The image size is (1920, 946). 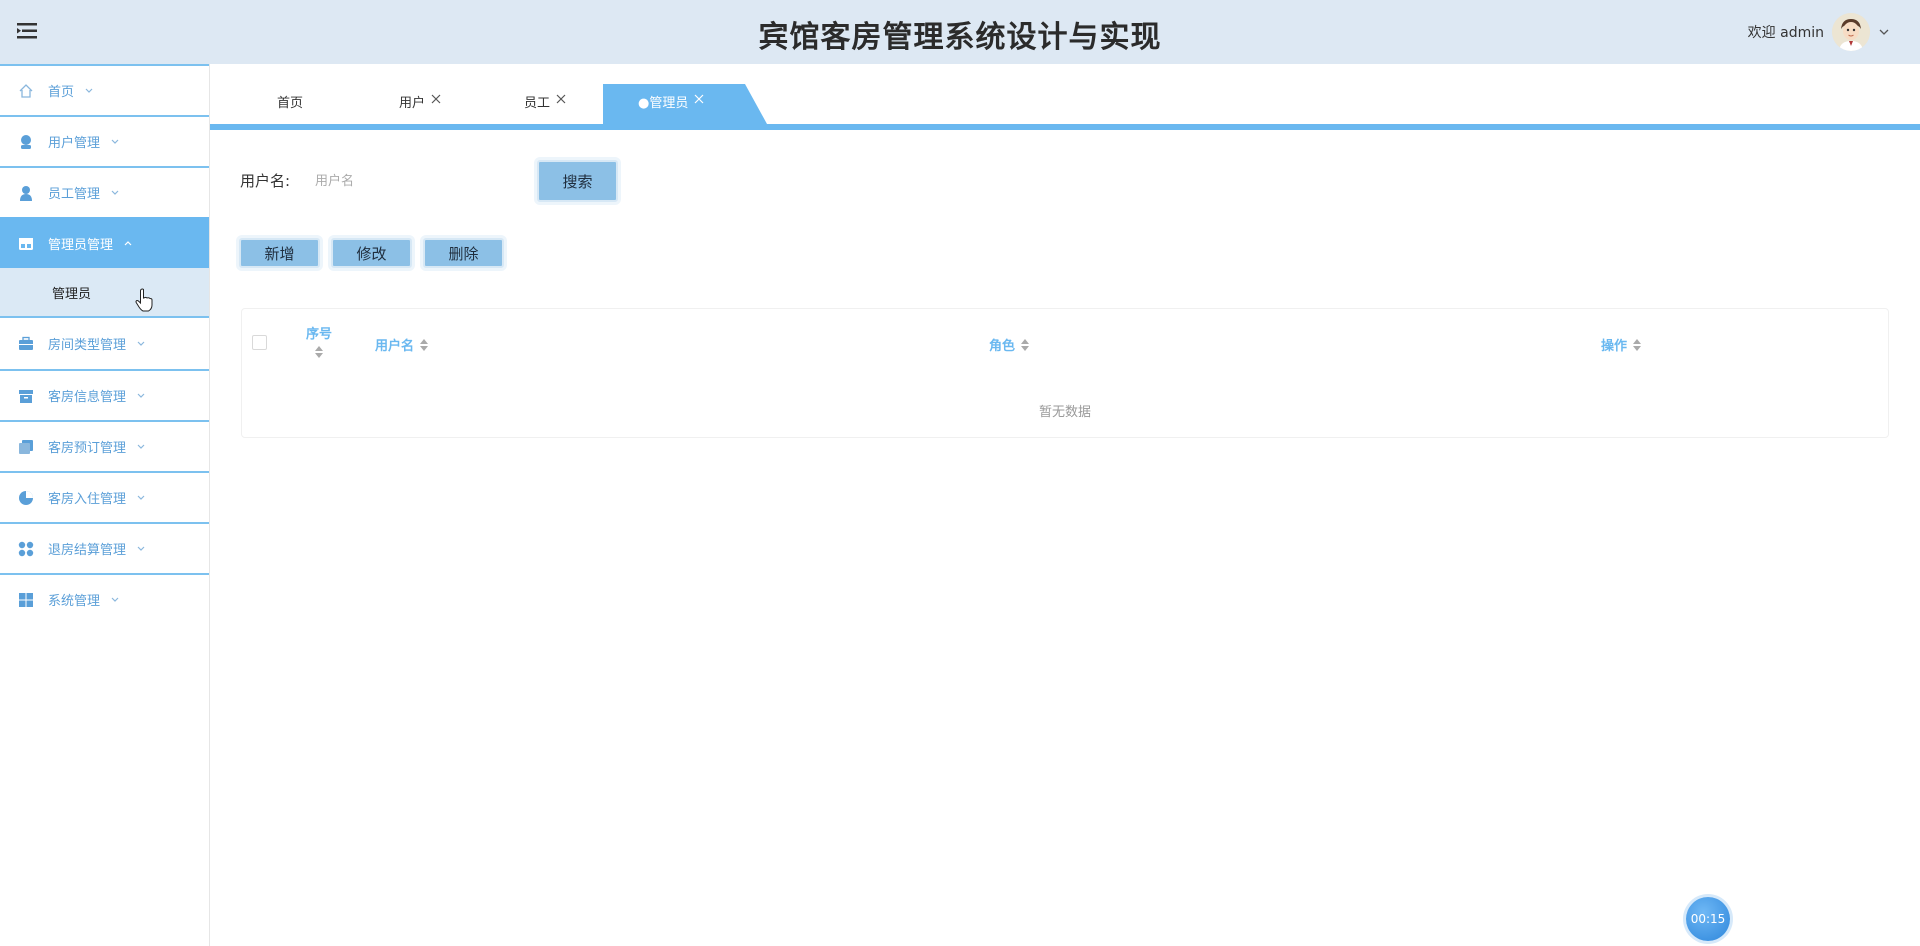 I want to click on tab-staff: 员工, so click(x=545, y=104).